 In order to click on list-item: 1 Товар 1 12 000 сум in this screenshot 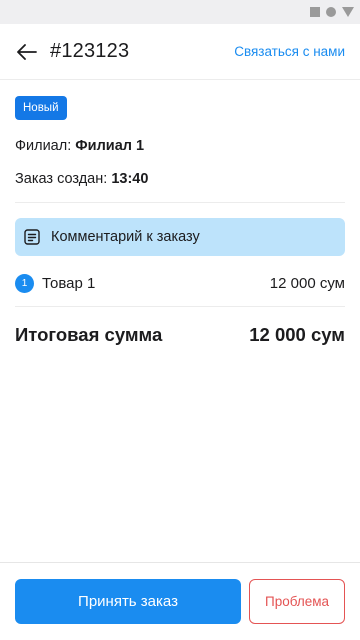, I will do `click(180, 283)`.